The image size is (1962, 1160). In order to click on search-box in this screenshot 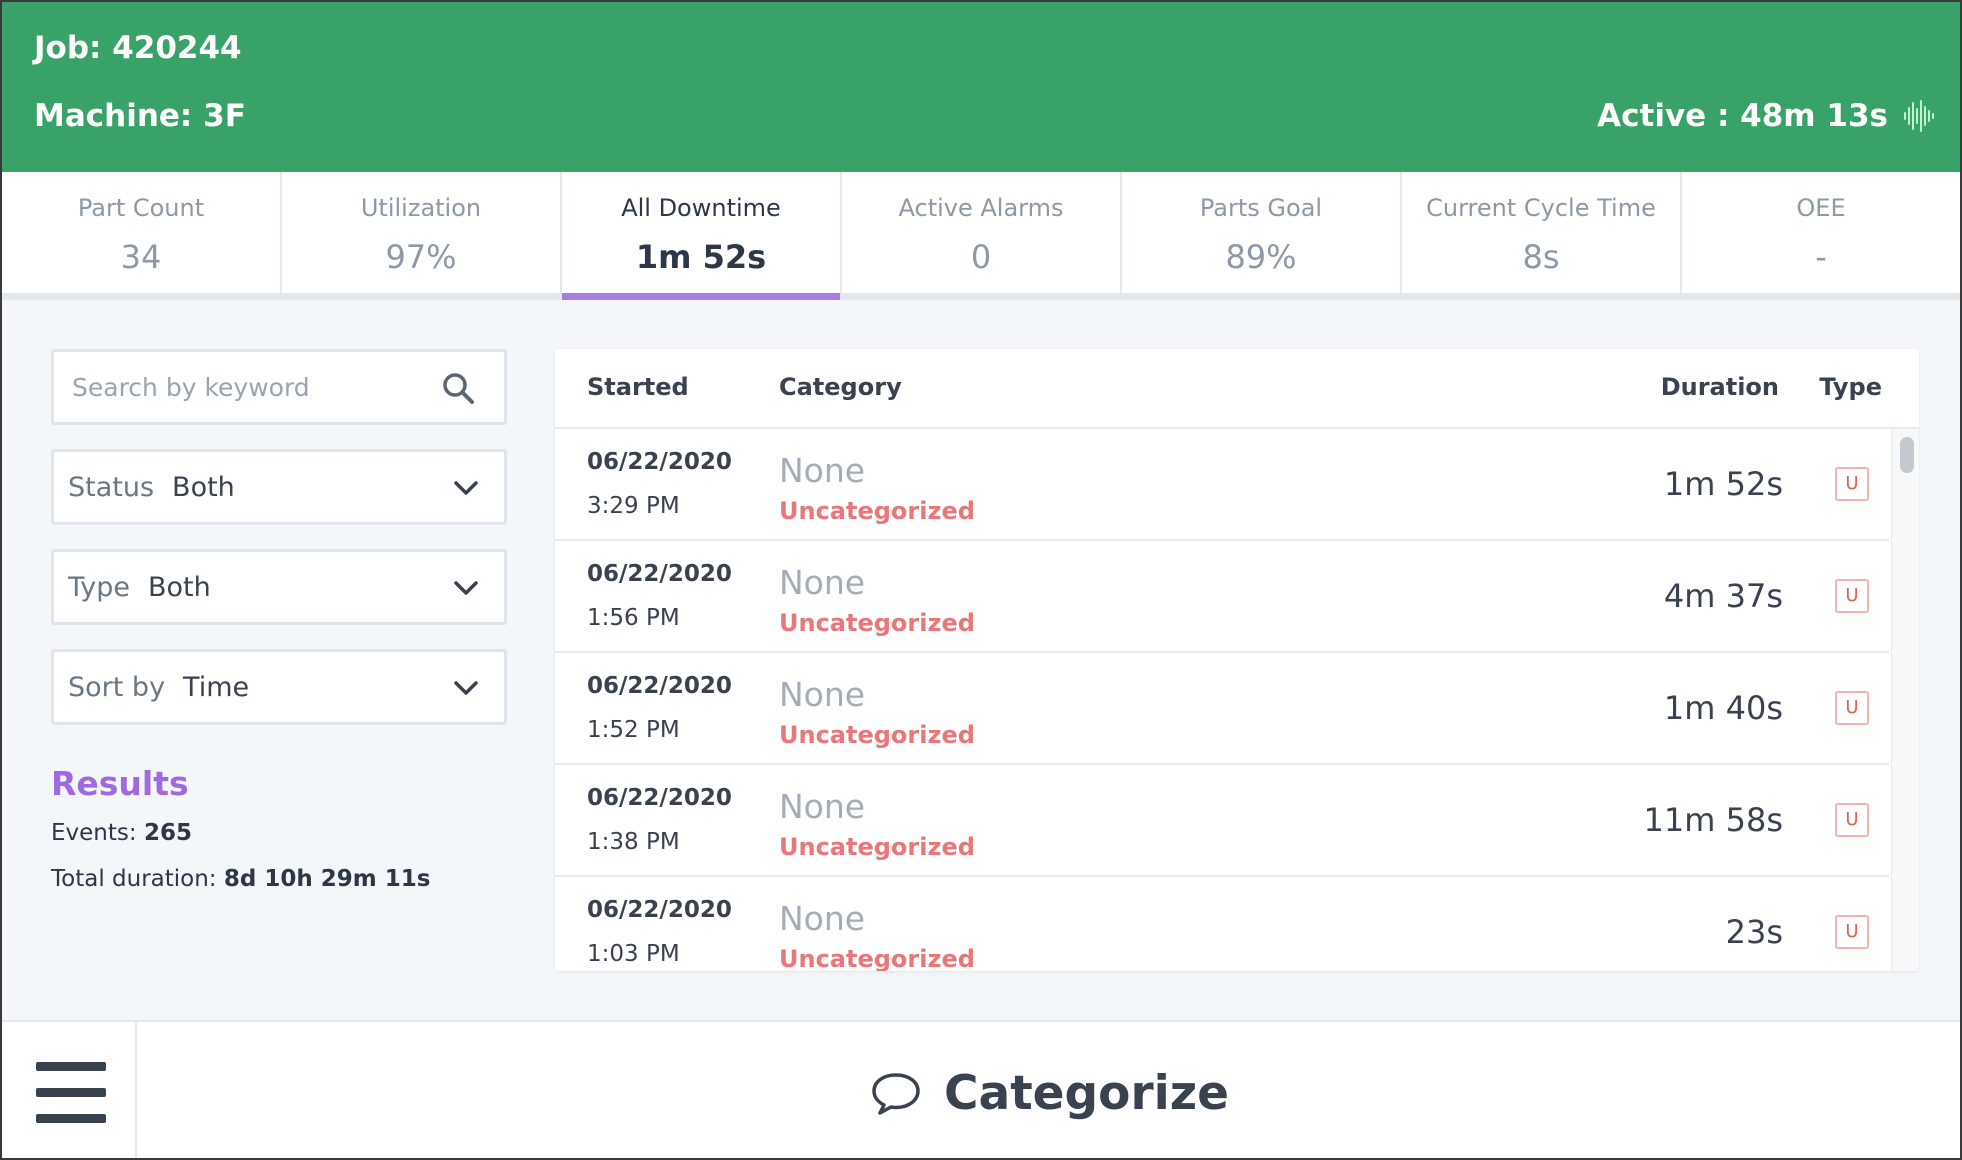, I will do `click(279, 387)`.